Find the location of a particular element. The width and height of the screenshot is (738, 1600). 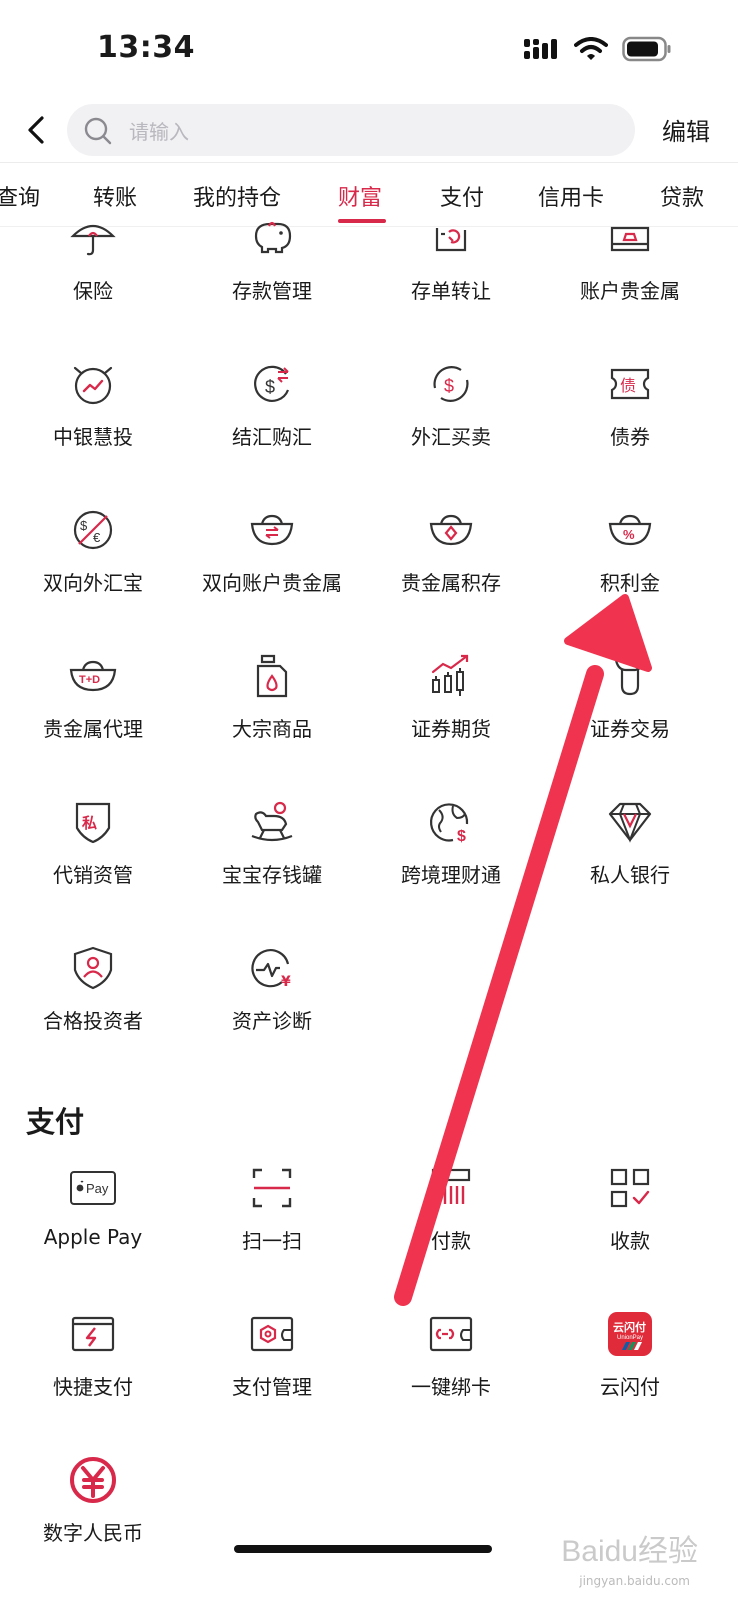

unionpay-sub-badge: UnionPay is located at coordinates (630, 1338).